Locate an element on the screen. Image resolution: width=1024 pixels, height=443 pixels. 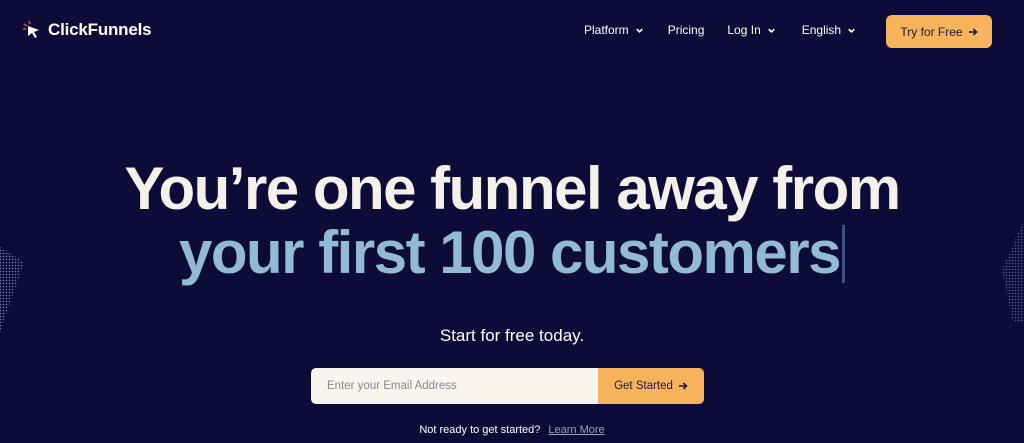
nav-item-label: English is located at coordinates (821, 30).